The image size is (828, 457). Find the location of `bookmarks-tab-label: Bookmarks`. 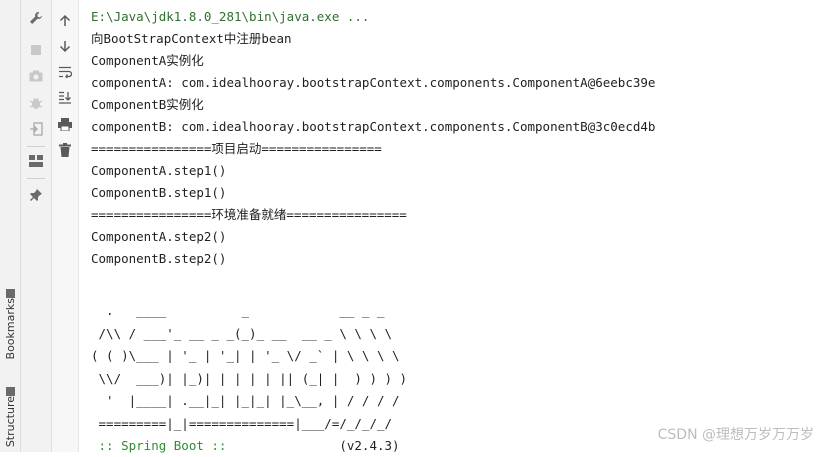

bookmarks-tab-label: Bookmarks is located at coordinates (10, 329).